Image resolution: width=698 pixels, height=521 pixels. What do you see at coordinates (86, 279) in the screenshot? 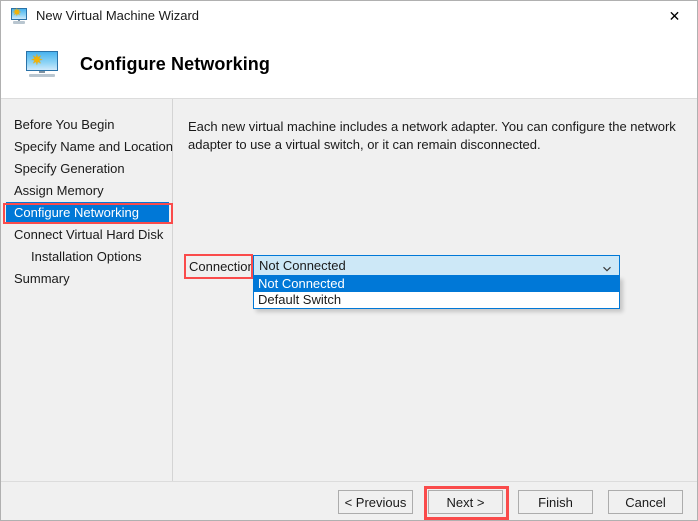
I see `sidebar-item-summary: Summary` at bounding box center [86, 279].